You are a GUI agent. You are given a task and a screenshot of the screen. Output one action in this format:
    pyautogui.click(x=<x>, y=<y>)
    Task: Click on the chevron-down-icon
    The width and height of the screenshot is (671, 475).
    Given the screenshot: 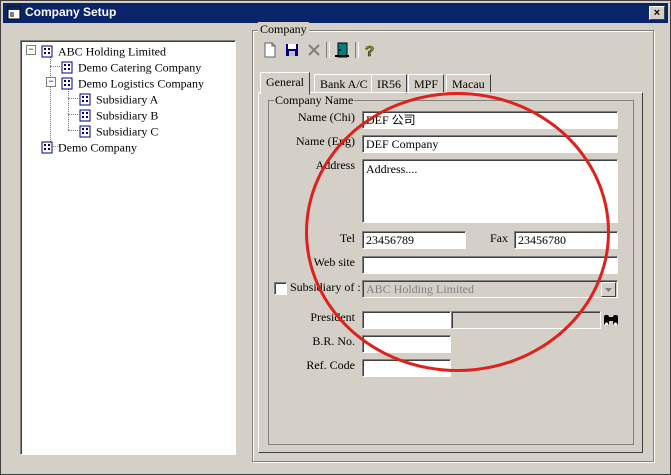 What is the action you would take?
    pyautogui.click(x=608, y=290)
    